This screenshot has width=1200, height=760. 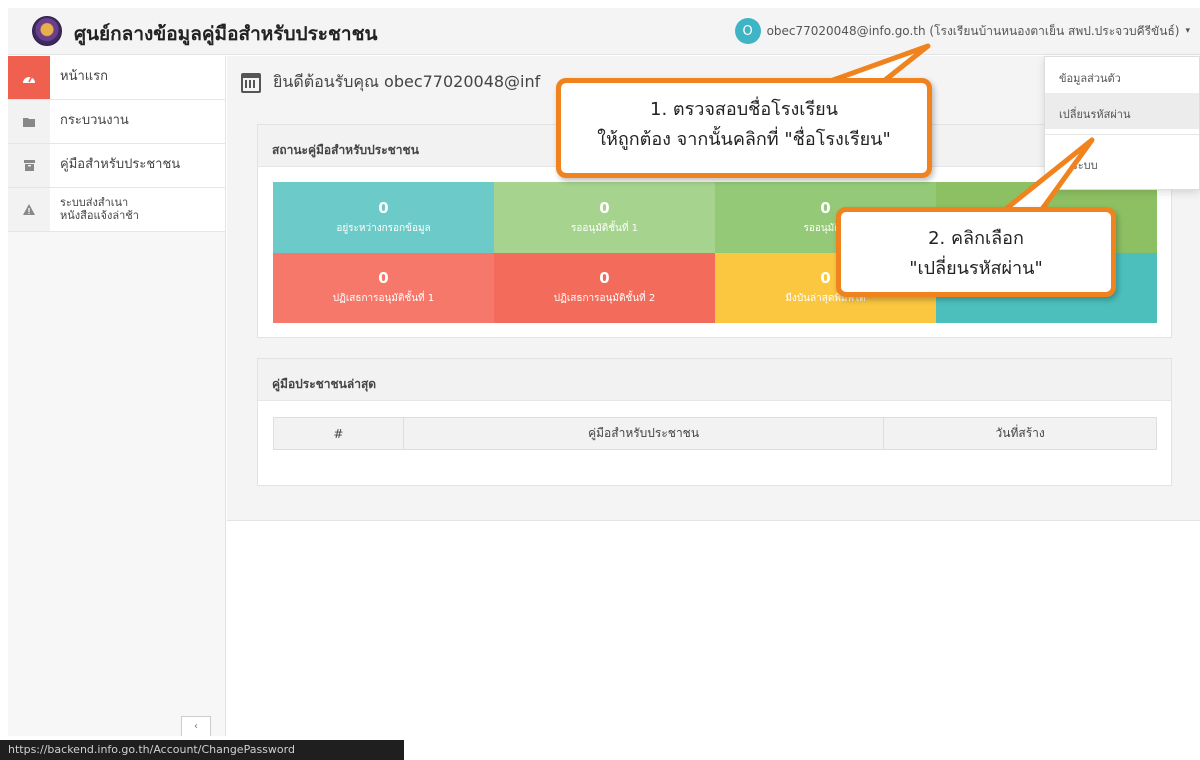 What do you see at coordinates (1122, 111) in the screenshot?
I see `menu-item-change-password: เปลี่ยนรหัสผ่าน` at bounding box center [1122, 111].